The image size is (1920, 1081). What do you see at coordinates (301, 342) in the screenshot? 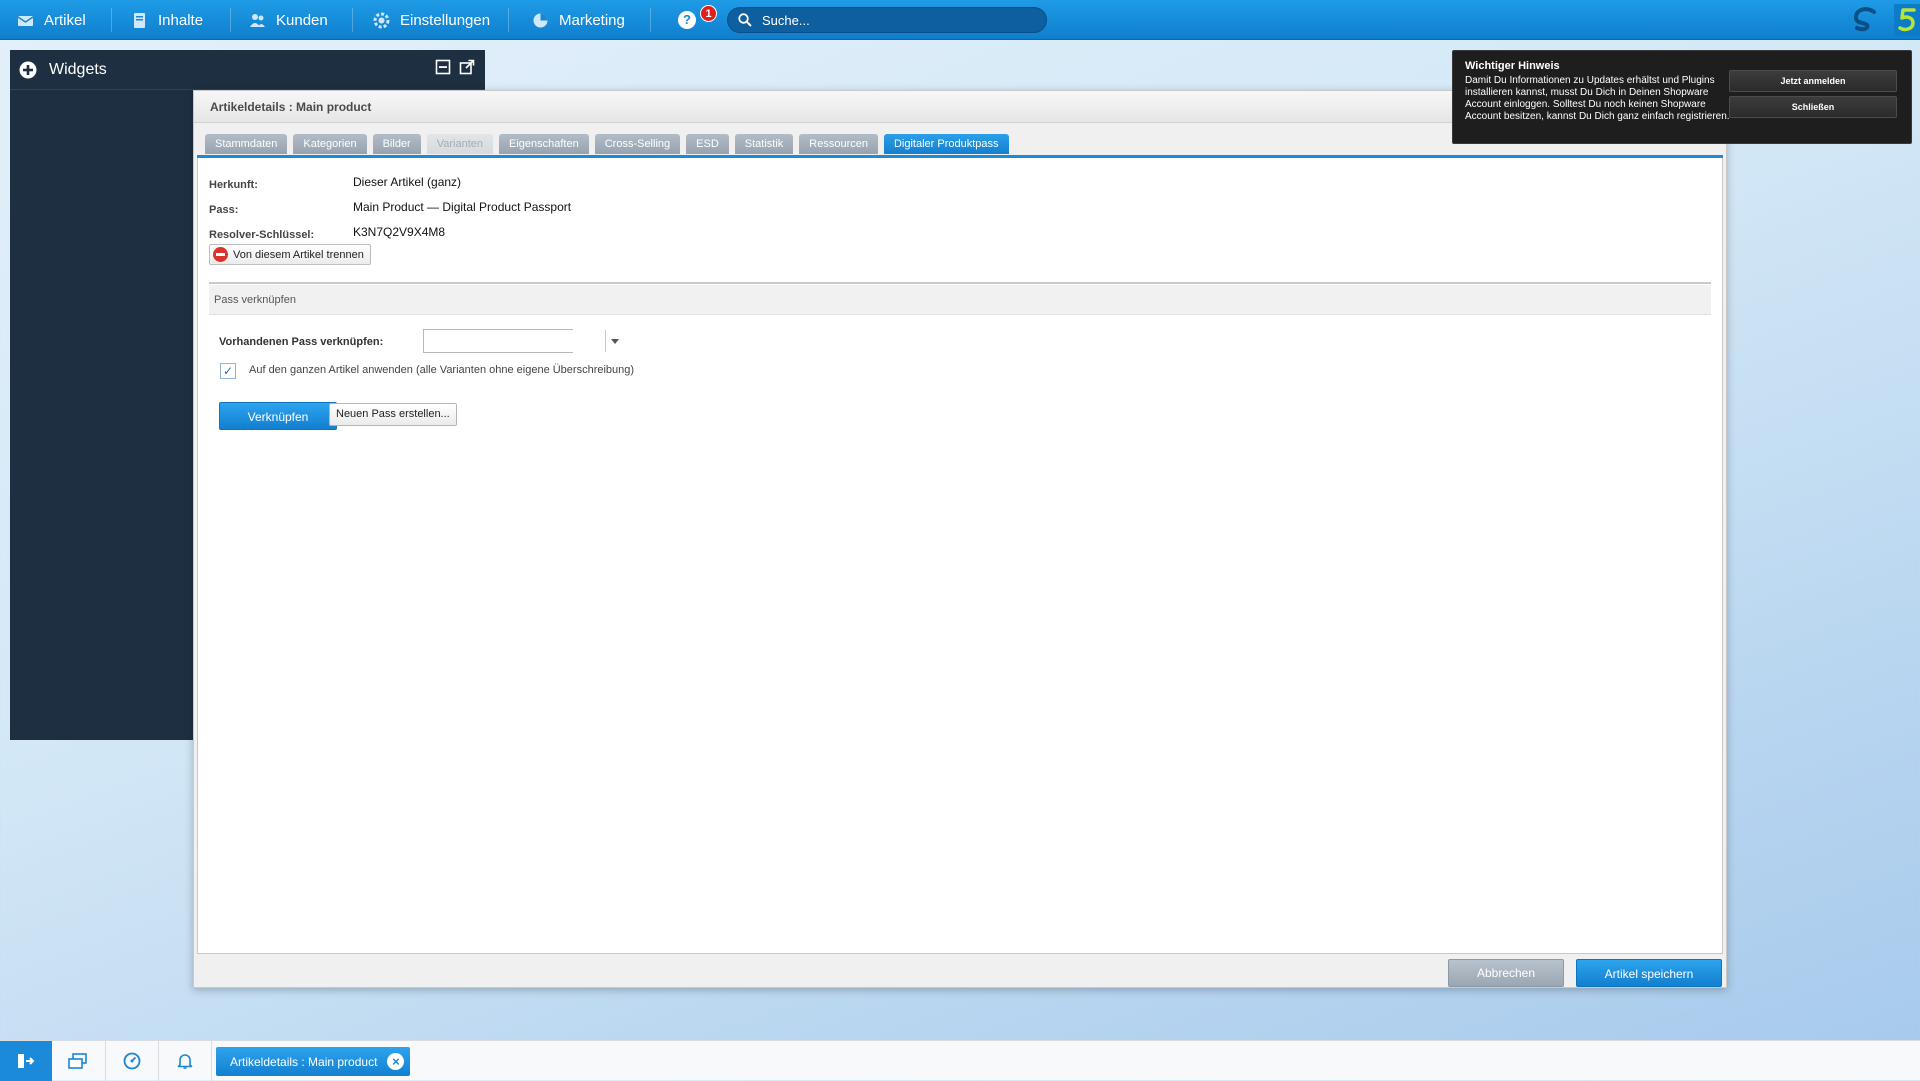
I see `existing-pass-label: Vorhandenen Pass verknüpfen:` at bounding box center [301, 342].